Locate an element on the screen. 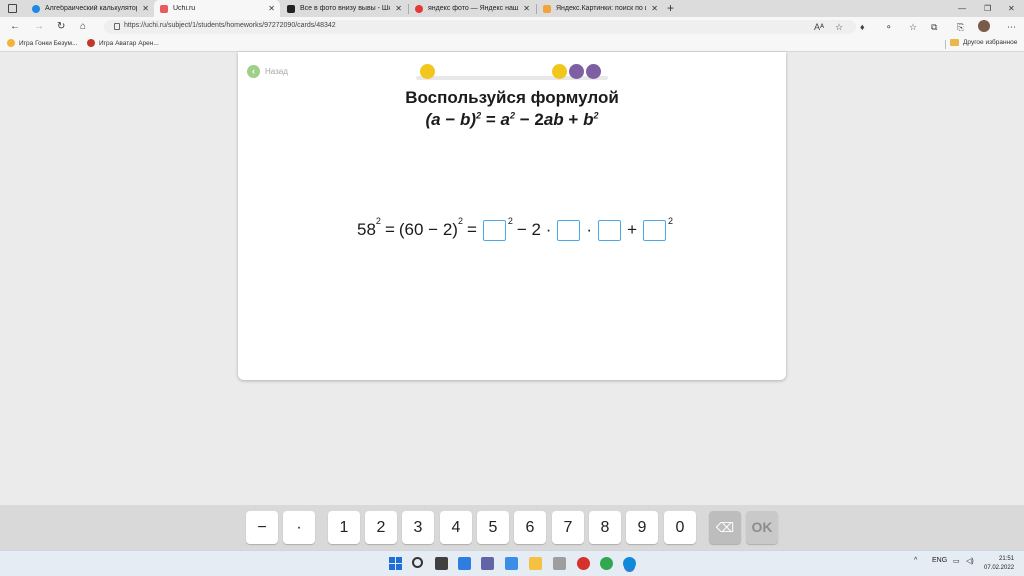  widgets-icon is located at coordinates (464, 563).